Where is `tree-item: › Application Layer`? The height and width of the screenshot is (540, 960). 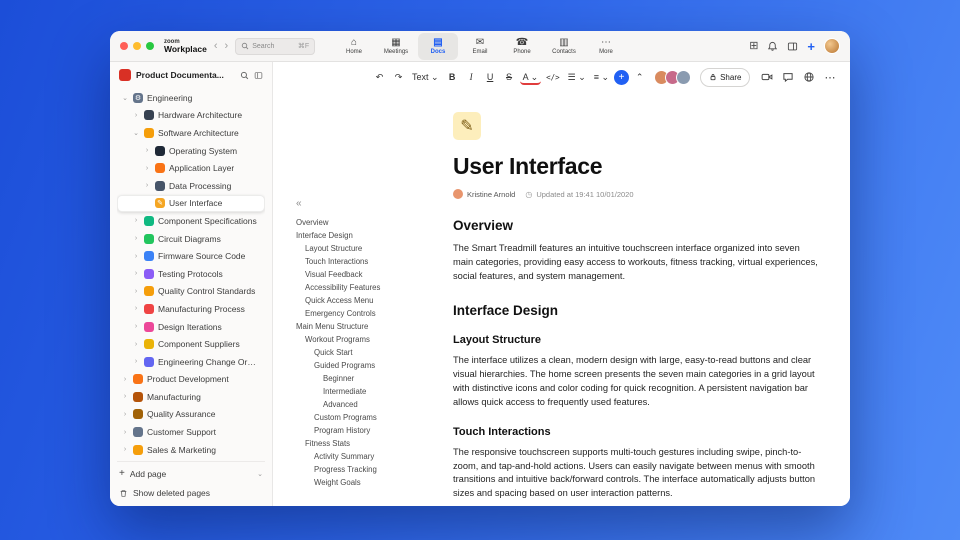
tree-item: › Application Layer is located at coordinates (191, 168).